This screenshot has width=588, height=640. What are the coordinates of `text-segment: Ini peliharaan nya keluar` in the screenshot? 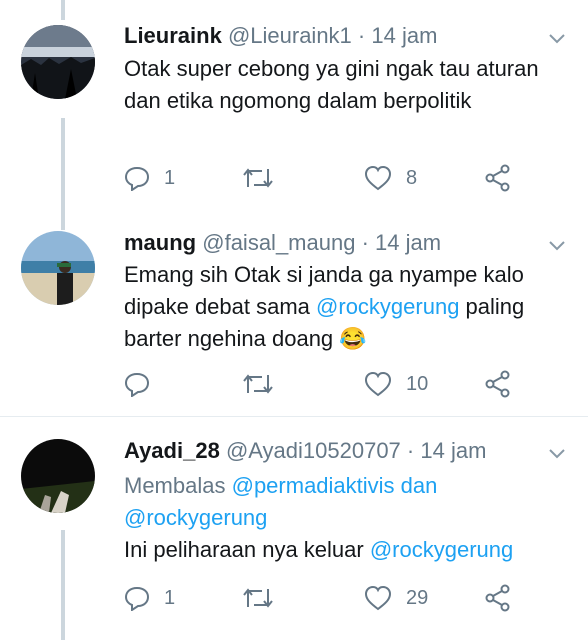 It's located at (247, 549).